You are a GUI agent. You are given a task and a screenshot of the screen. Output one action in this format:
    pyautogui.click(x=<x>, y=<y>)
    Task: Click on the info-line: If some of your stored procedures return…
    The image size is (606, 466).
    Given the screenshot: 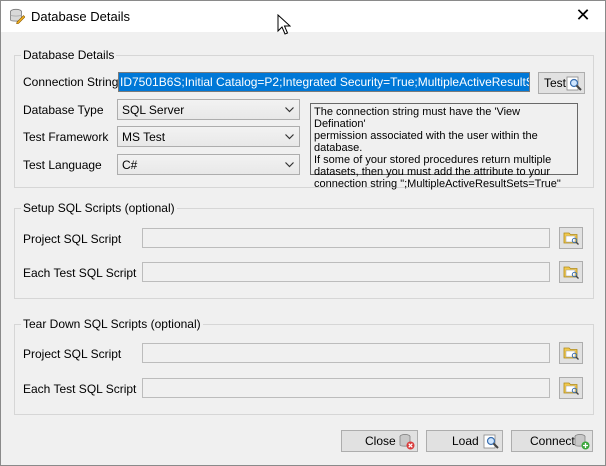 What is the action you would take?
    pyautogui.click(x=433, y=160)
    